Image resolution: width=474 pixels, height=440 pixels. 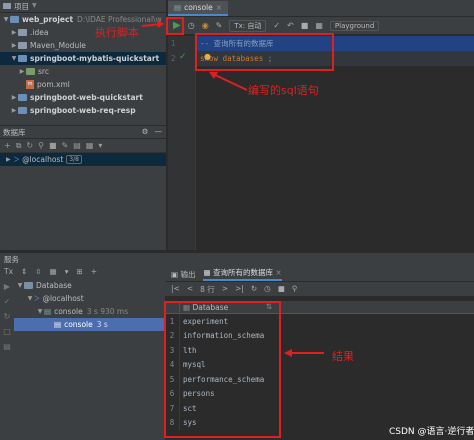 What do you see at coordinates (54, 285) in the screenshot?
I see `service-item-label: Database` at bounding box center [54, 285].